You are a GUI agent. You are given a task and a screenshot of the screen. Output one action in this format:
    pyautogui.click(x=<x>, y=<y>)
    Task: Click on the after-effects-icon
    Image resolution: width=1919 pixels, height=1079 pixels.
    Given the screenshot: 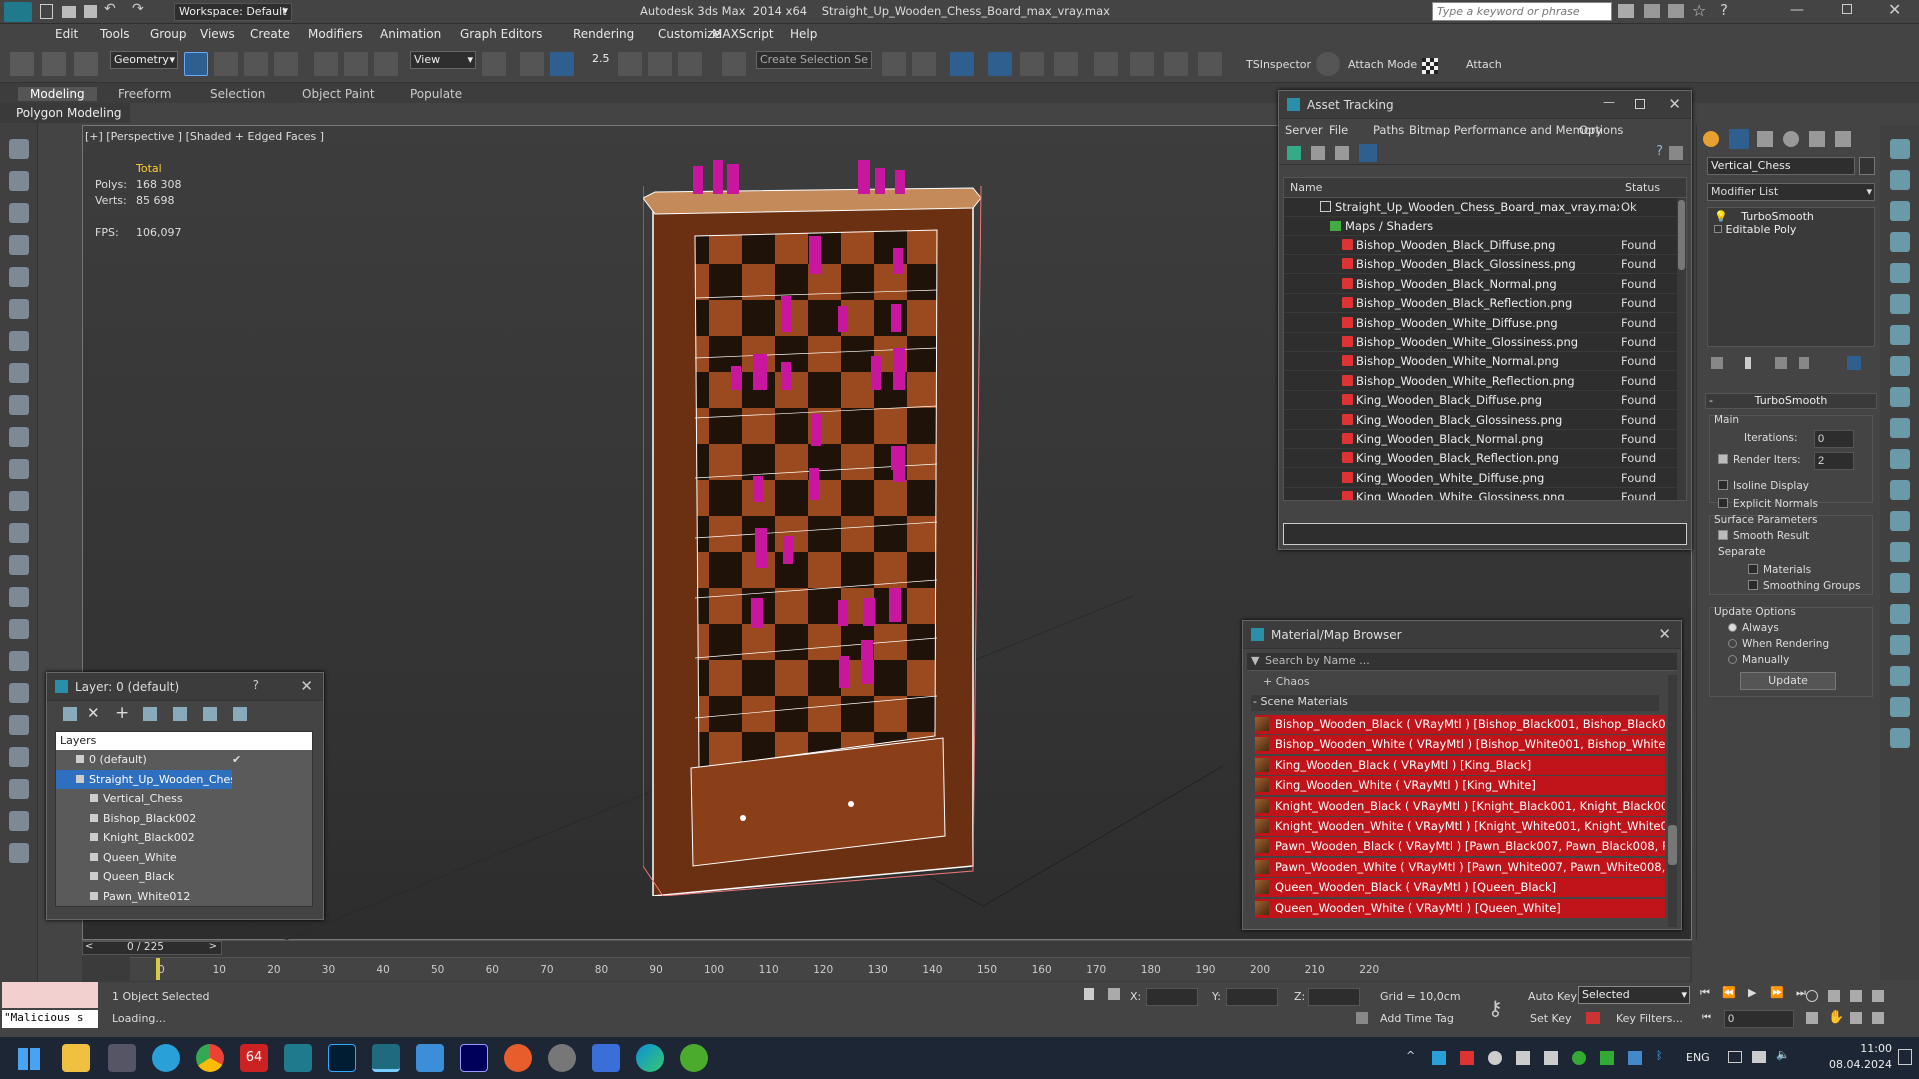 What is the action you would take?
    pyautogui.click(x=474, y=1058)
    